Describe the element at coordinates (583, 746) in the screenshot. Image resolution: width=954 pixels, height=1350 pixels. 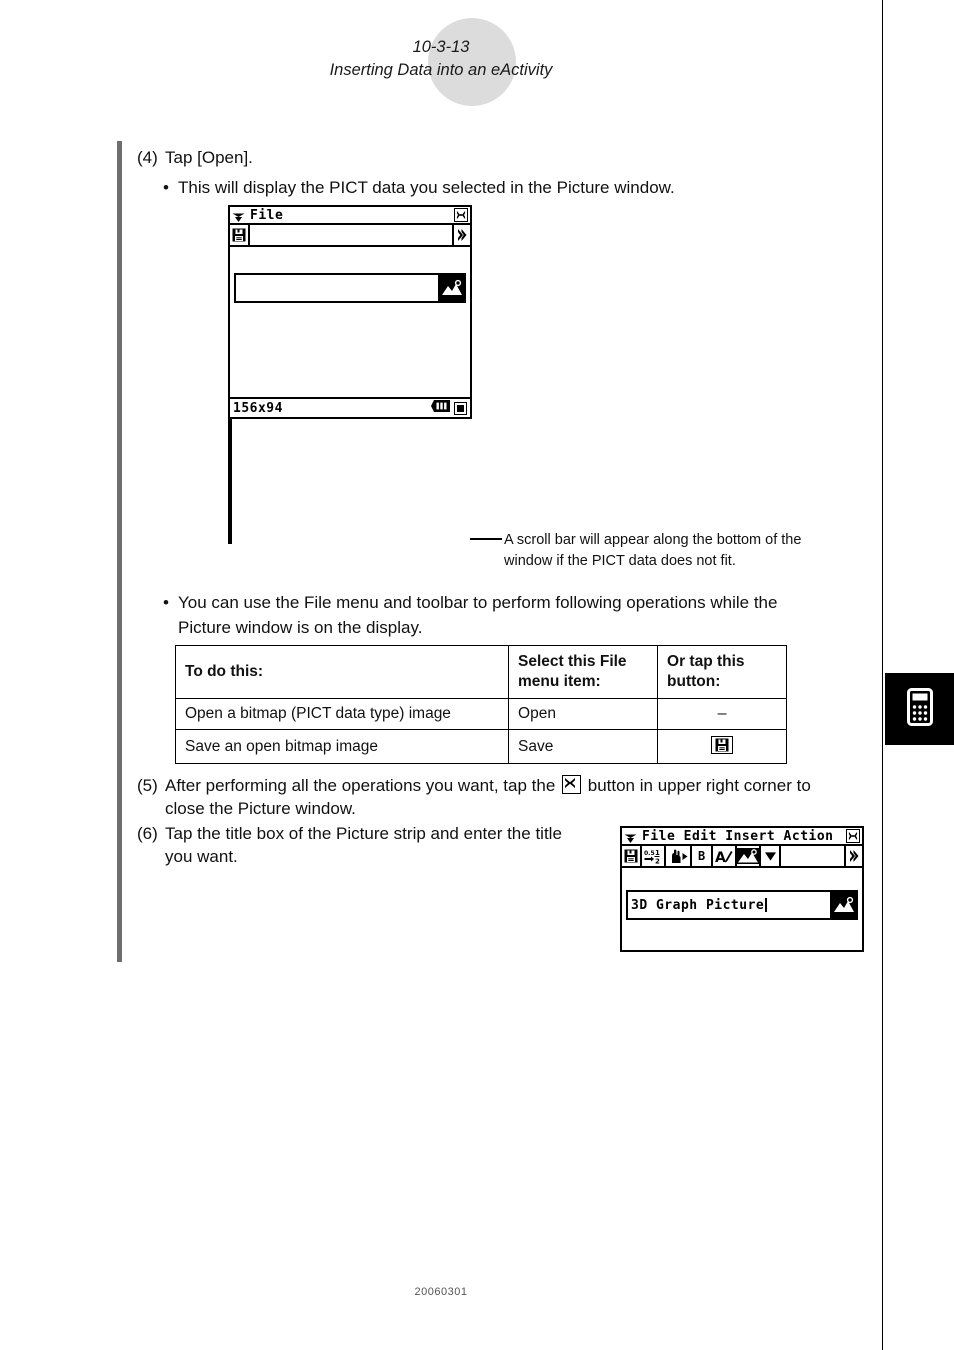
I see `row-2-menu-item: Save` at that location.